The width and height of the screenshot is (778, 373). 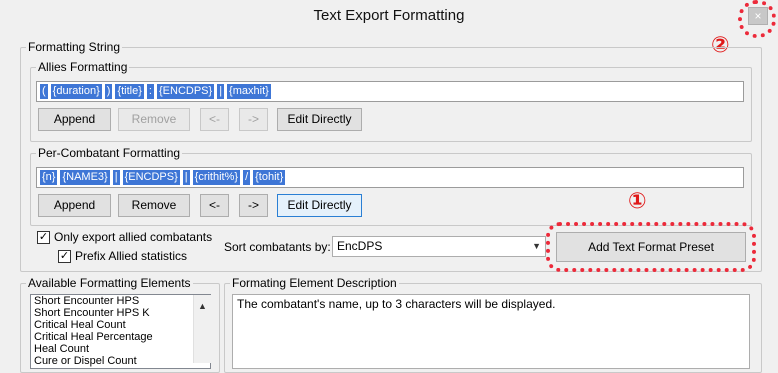 What do you see at coordinates (109, 153) in the screenshot?
I see `per-combatant-label: Per-Combatant Formatting` at bounding box center [109, 153].